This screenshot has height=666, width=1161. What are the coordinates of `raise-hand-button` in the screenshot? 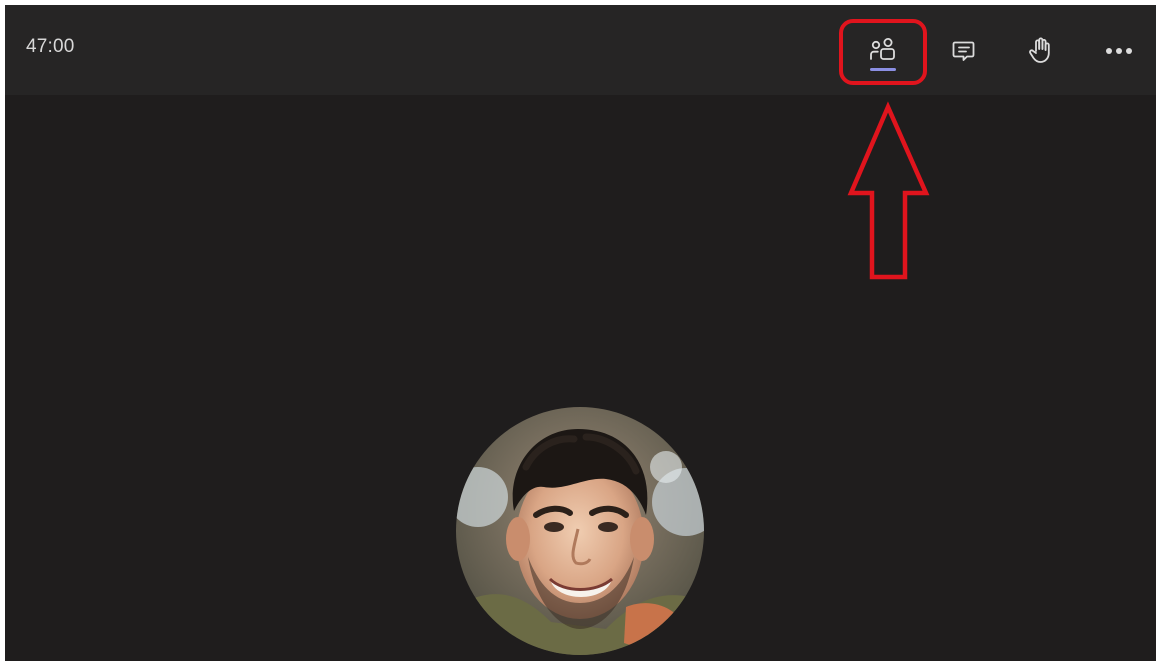 It's located at (1041, 51).